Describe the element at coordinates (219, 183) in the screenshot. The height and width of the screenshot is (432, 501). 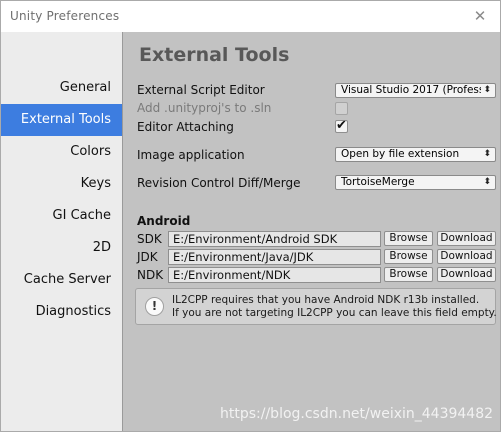
I see `revision-control-label: Revision Control Diff/Merge` at that location.